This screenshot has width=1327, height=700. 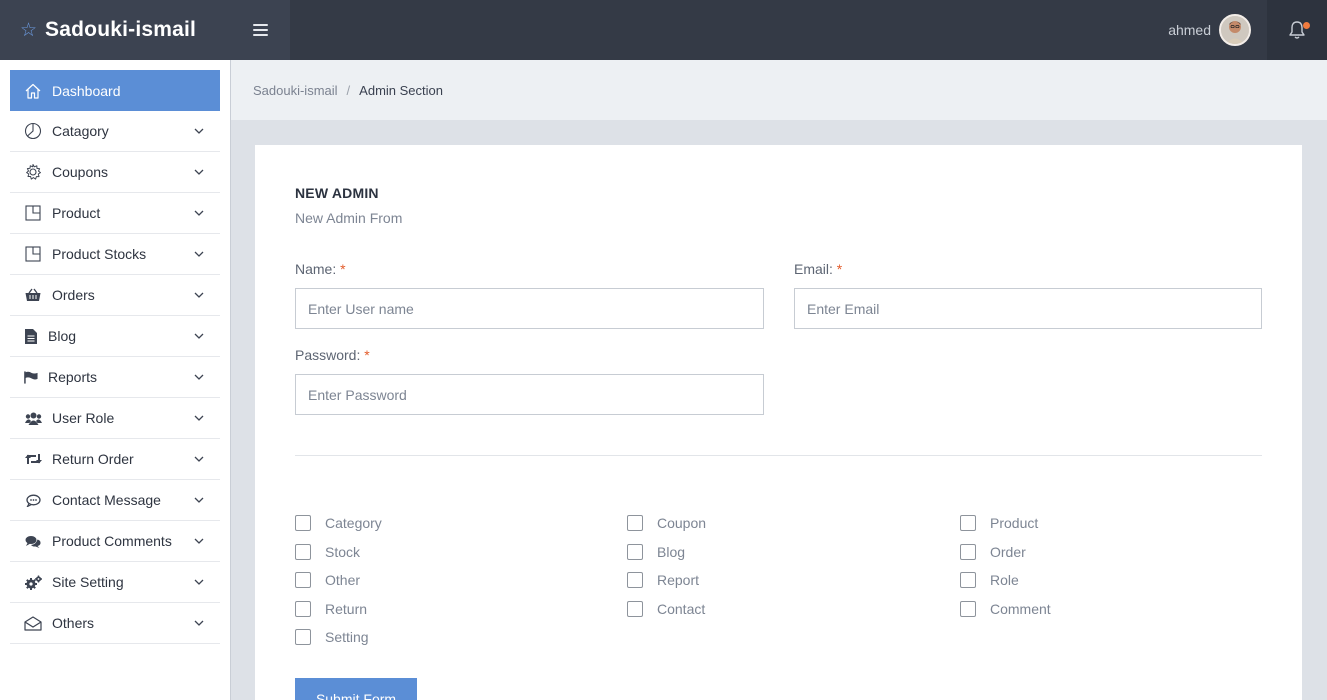 I want to click on flag-icon, so click(x=31, y=377).